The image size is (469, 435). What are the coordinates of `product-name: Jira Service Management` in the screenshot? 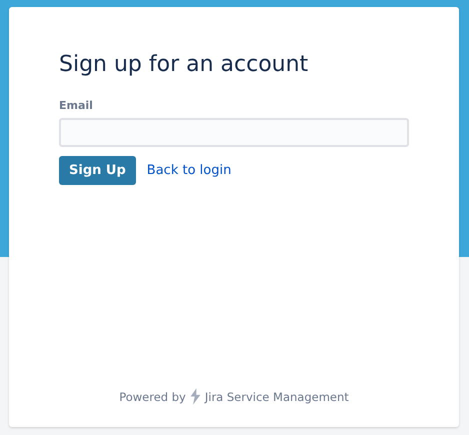 It's located at (276, 397).